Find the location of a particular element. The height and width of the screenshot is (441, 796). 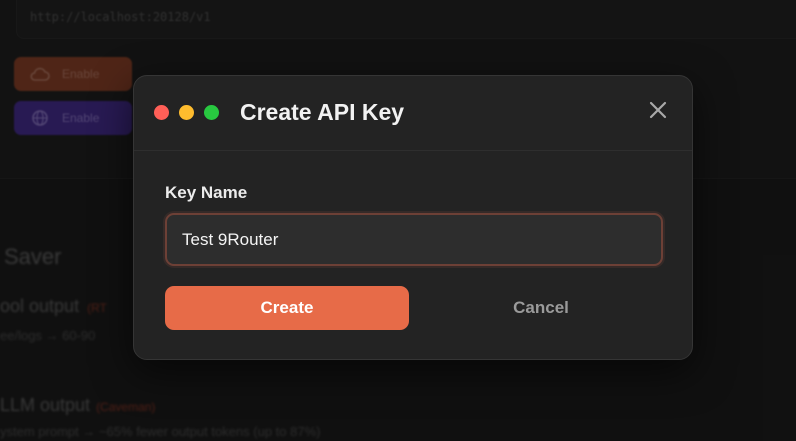

close-icon is located at coordinates (658, 110).